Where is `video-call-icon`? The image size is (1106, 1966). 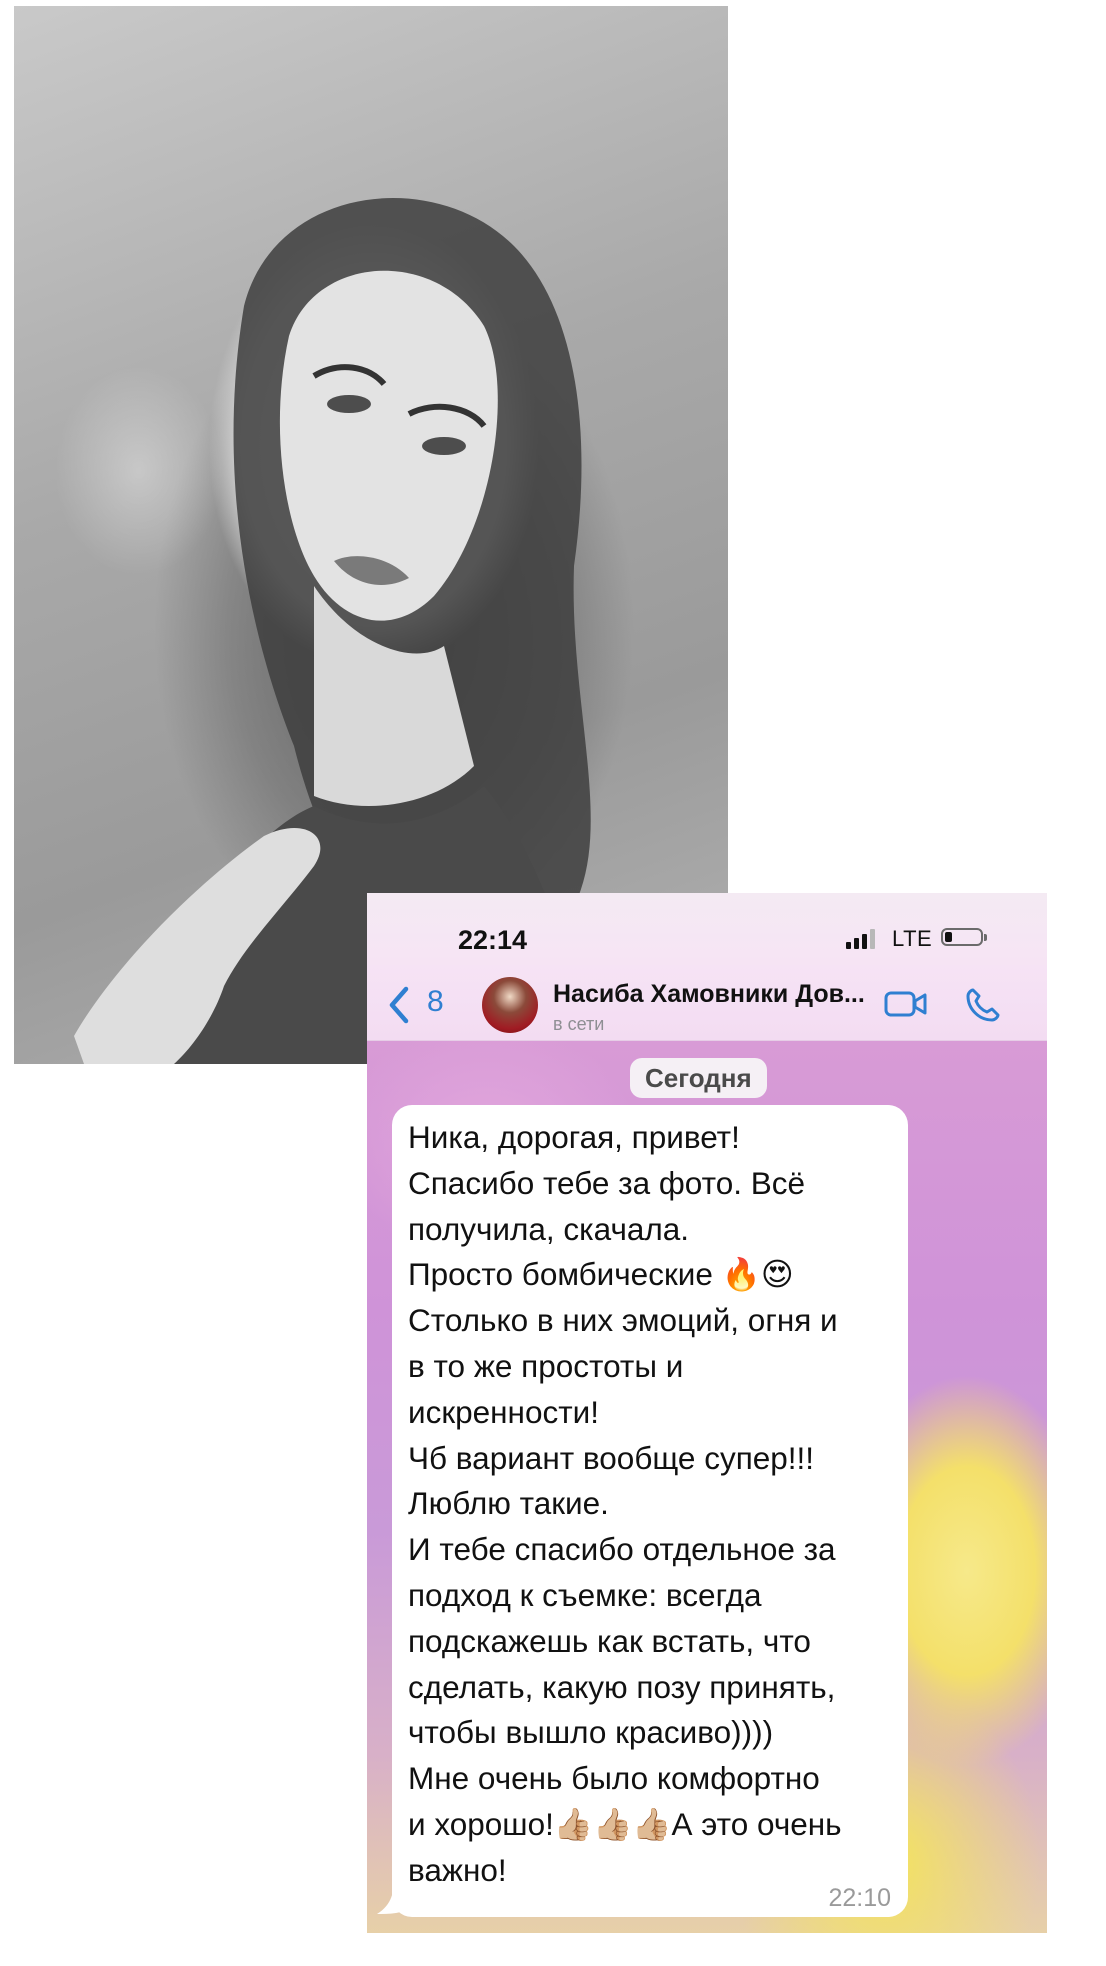
video-call-icon is located at coordinates (906, 1004).